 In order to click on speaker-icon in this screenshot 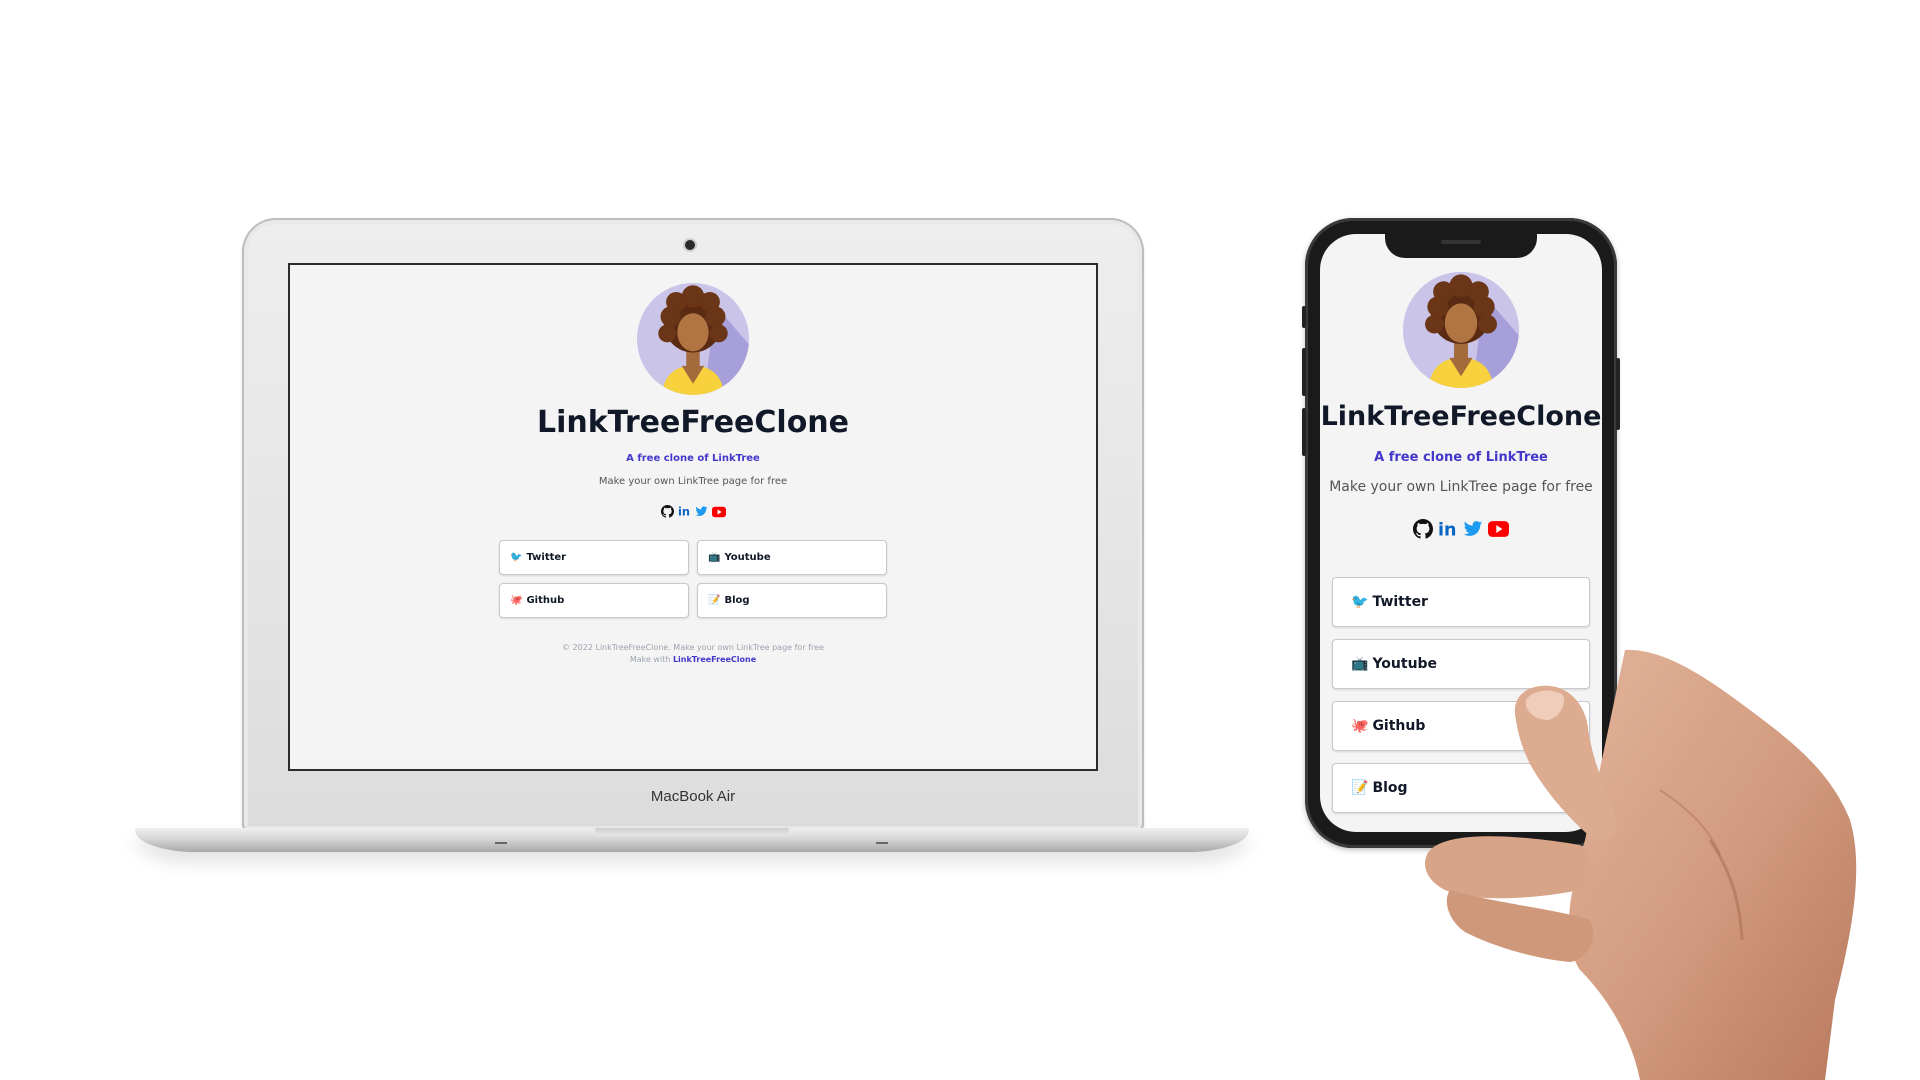, I will do `click(1461, 242)`.